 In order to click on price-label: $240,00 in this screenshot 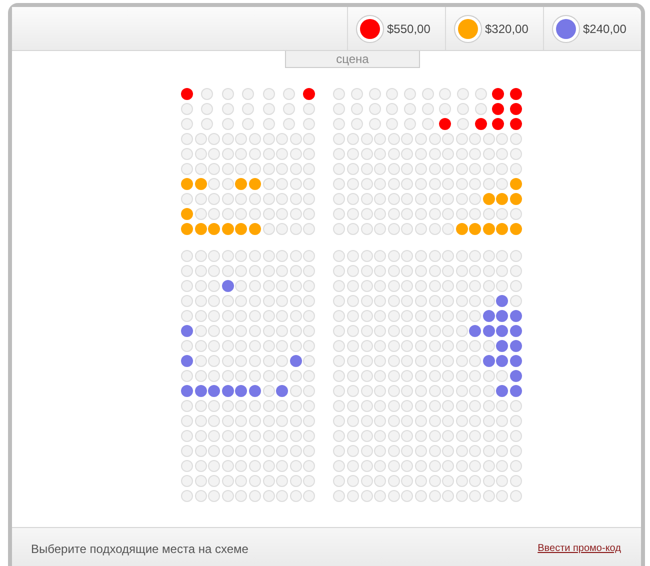, I will do `click(604, 29)`.